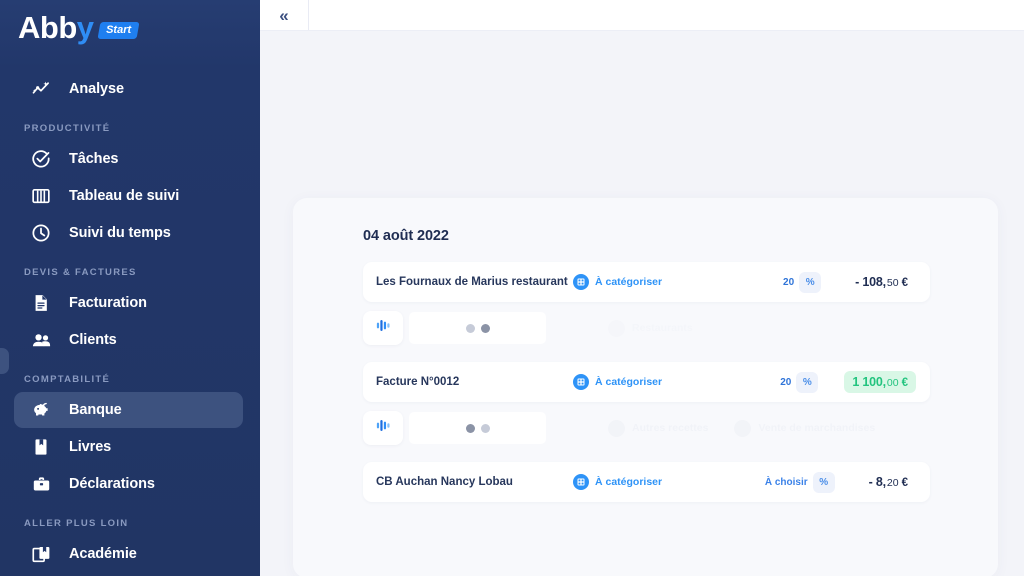  I want to click on logo-text-accent: y, so click(85, 27).